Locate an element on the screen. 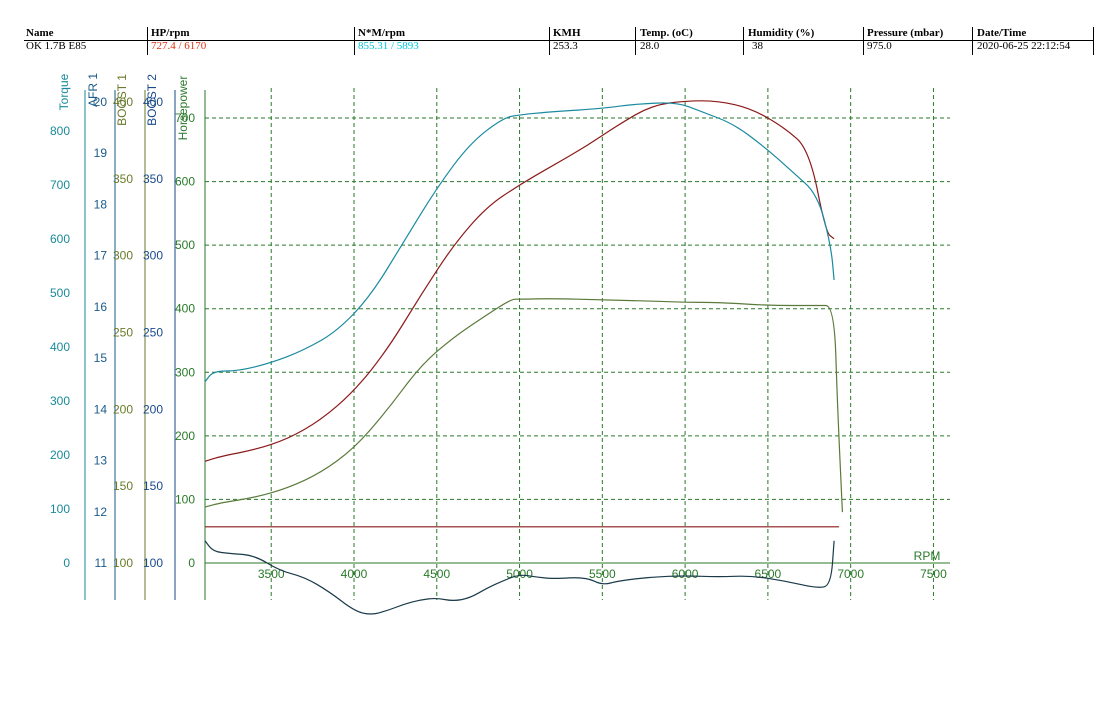 This screenshot has height=704, width=1119. tick-label-hp: 500 is located at coordinates (185, 245).